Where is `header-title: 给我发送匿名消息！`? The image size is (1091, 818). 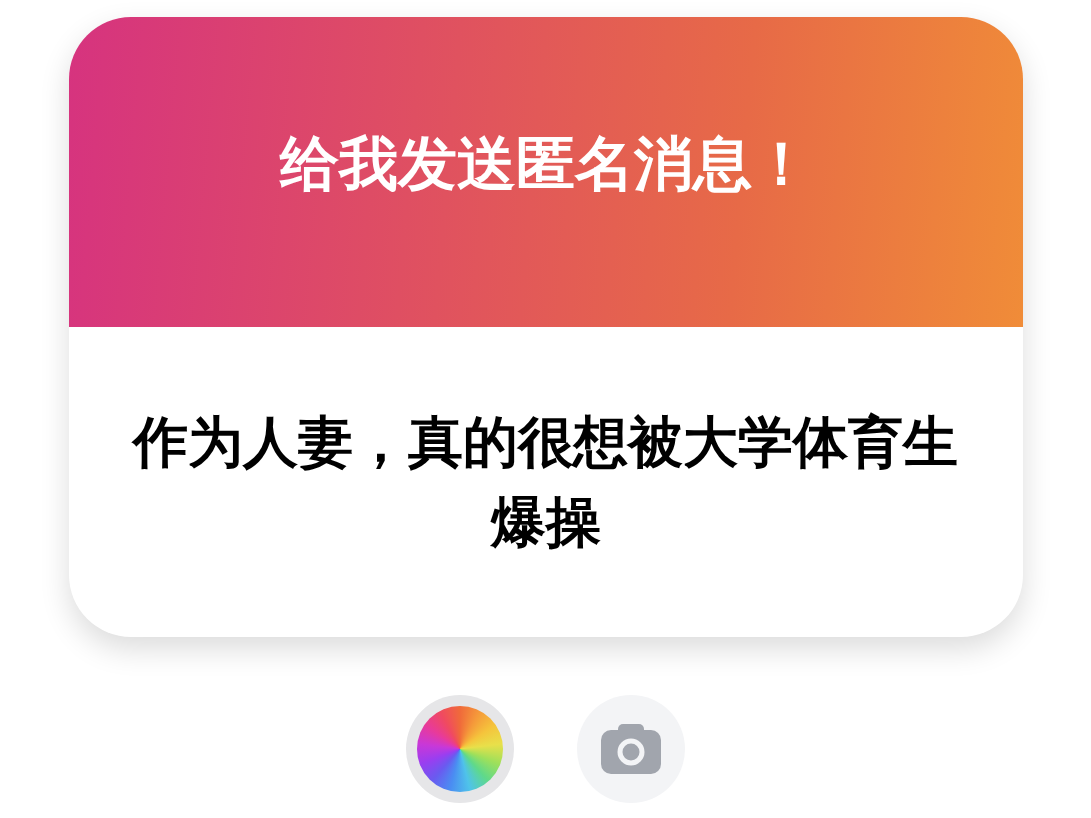 header-title: 给我发送匿名消息！ is located at coordinates (545, 164).